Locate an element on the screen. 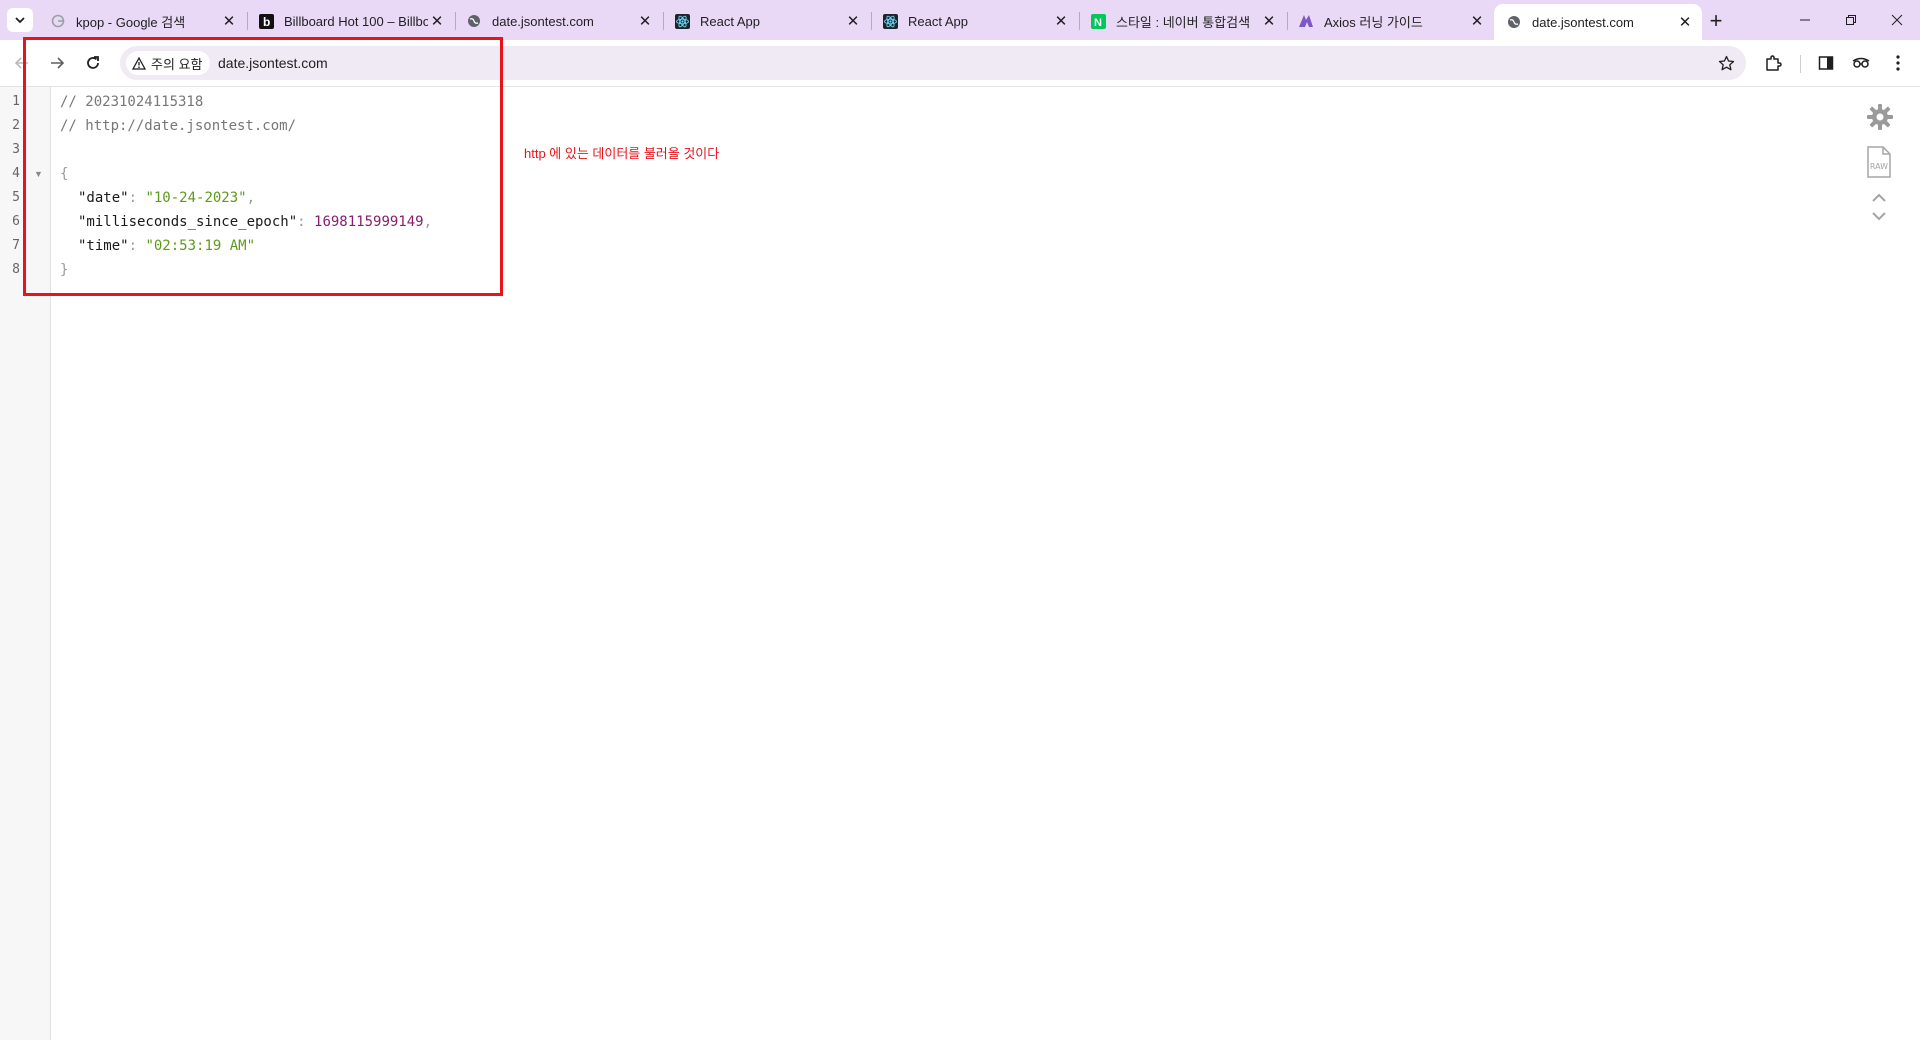 Image resolution: width=1920 pixels, height=1040 pixels. tab-react-app-1: React App ✕ is located at coordinates (766, 21).